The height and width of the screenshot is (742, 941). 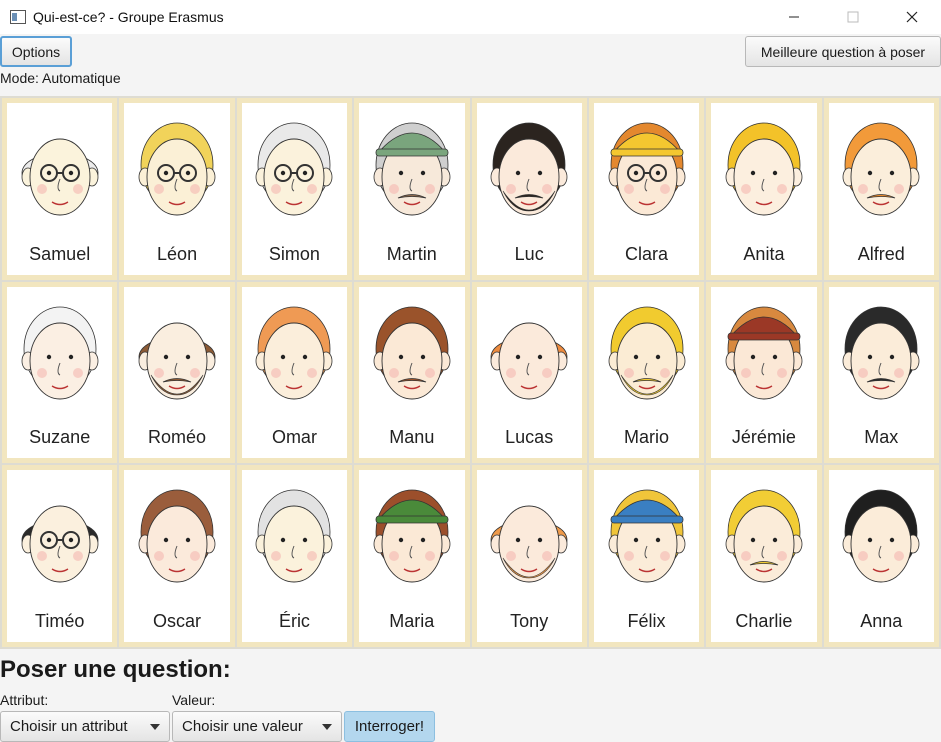 What do you see at coordinates (36, 51) in the screenshot?
I see `options-button: Options` at bounding box center [36, 51].